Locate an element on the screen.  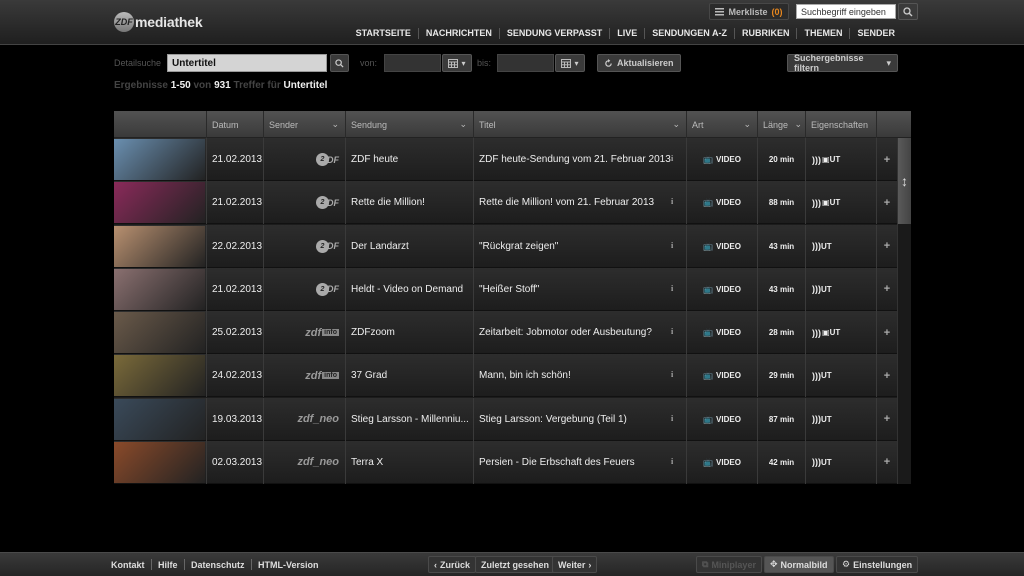
column-art: Art ⌄ is located at coordinates (721, 124).